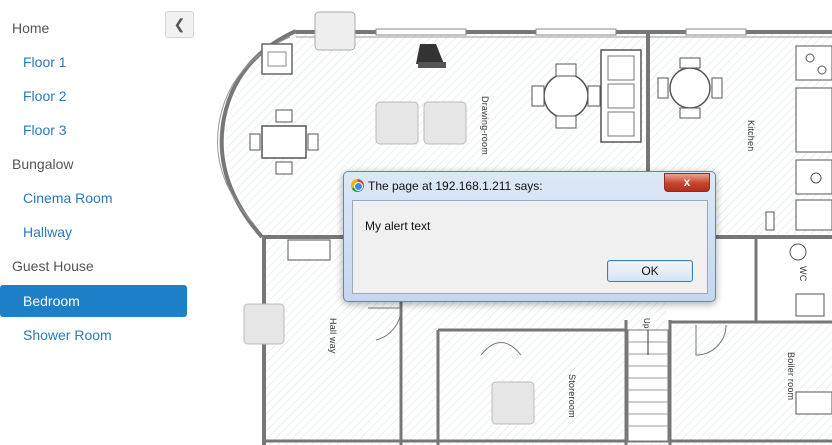  What do you see at coordinates (813, 177) in the screenshot?
I see `sink` at bounding box center [813, 177].